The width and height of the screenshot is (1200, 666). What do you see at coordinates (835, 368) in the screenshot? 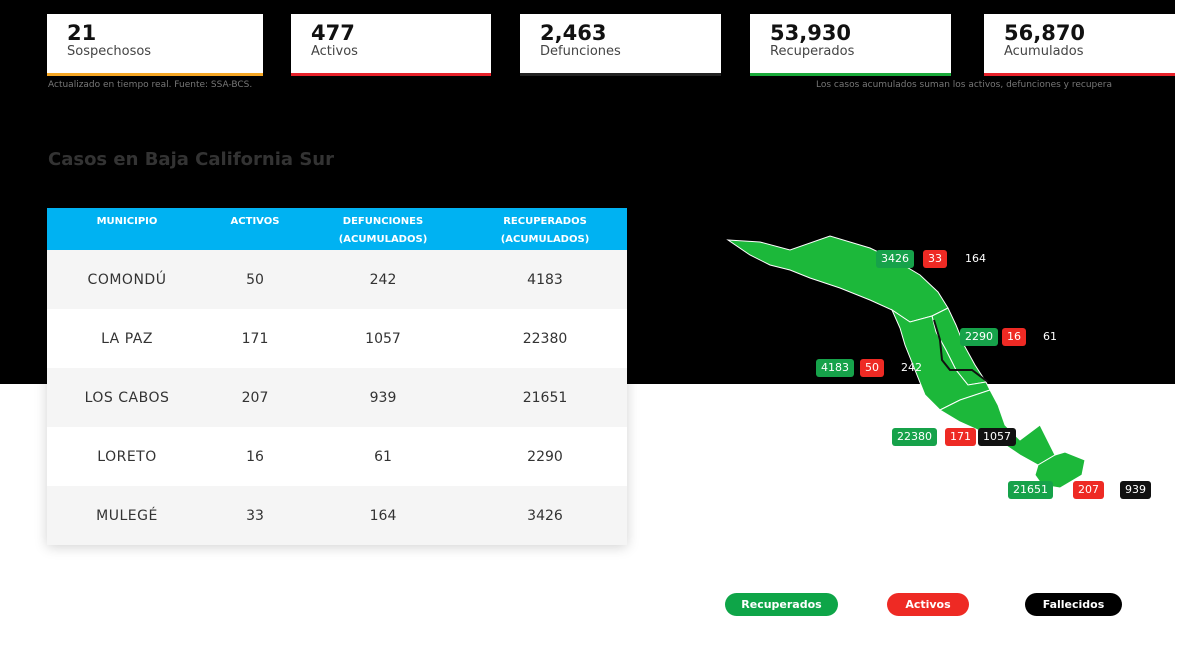
I see `comondu-recuperados: 4183` at bounding box center [835, 368].